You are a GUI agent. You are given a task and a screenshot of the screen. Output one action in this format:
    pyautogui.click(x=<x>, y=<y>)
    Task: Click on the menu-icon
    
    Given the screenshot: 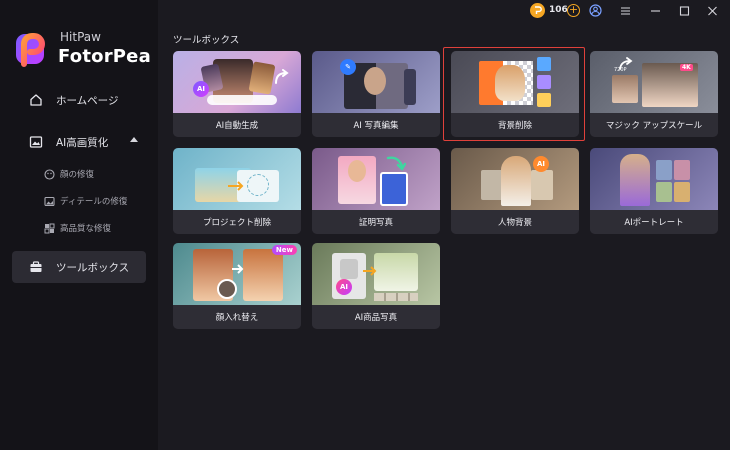 What is the action you would take?
    pyautogui.click(x=625, y=10)
    